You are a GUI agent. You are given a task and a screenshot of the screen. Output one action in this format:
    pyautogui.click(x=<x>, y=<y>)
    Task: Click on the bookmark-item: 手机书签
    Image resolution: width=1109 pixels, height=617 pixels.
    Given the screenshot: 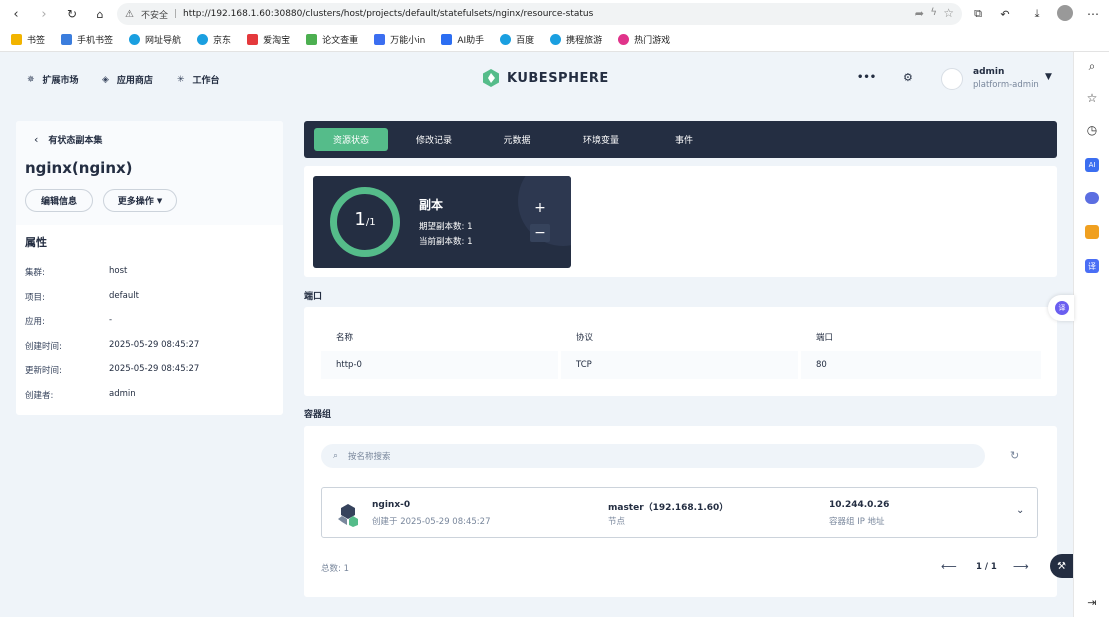 What is the action you would take?
    pyautogui.click(x=87, y=39)
    